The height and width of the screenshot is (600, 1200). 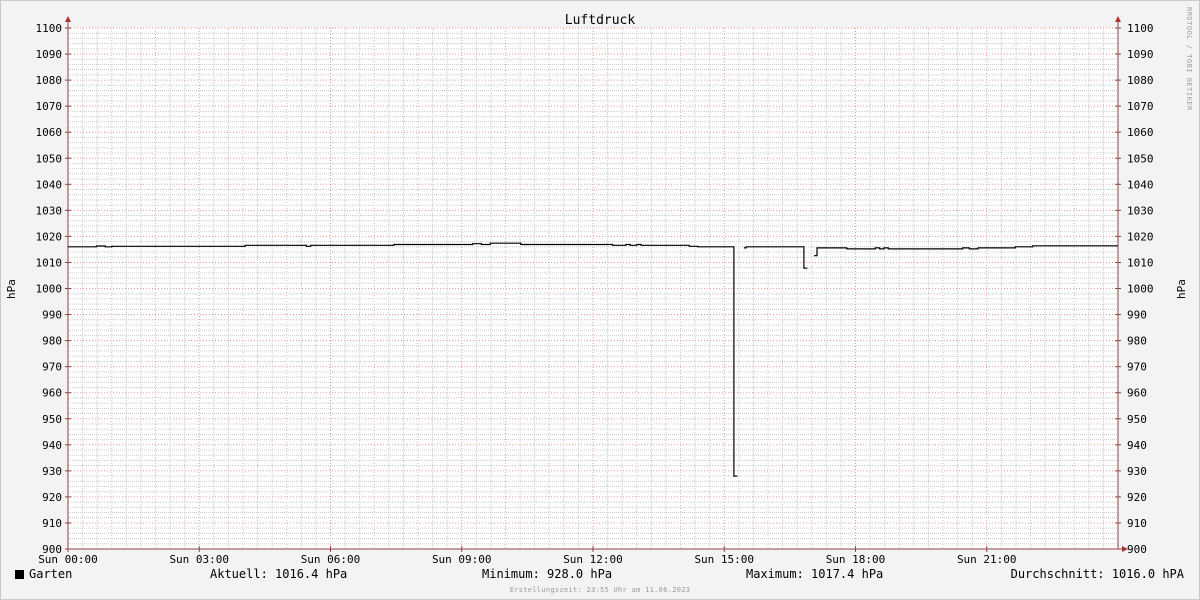 I want to click on y-tick-label-right: 1040, so click(x=1140, y=184).